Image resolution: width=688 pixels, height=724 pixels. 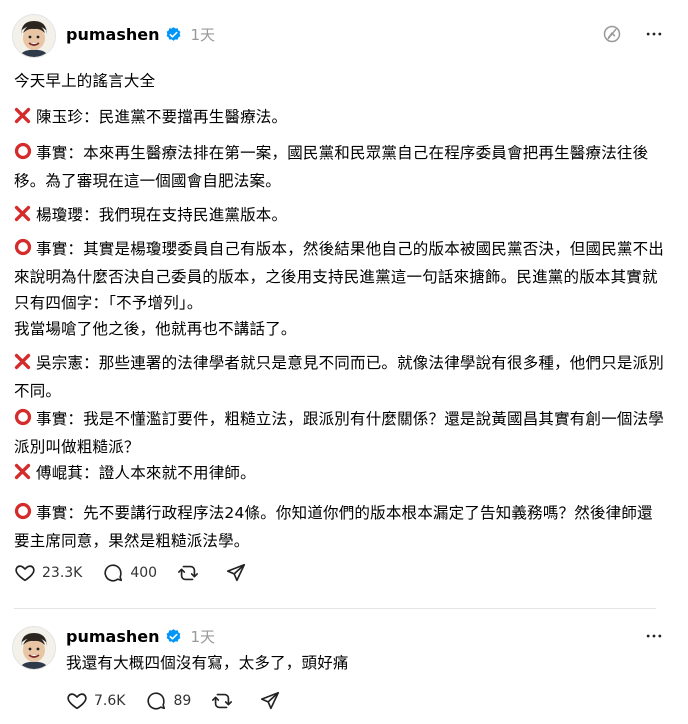 I want to click on reply-button: 400, so click(x=129, y=573).